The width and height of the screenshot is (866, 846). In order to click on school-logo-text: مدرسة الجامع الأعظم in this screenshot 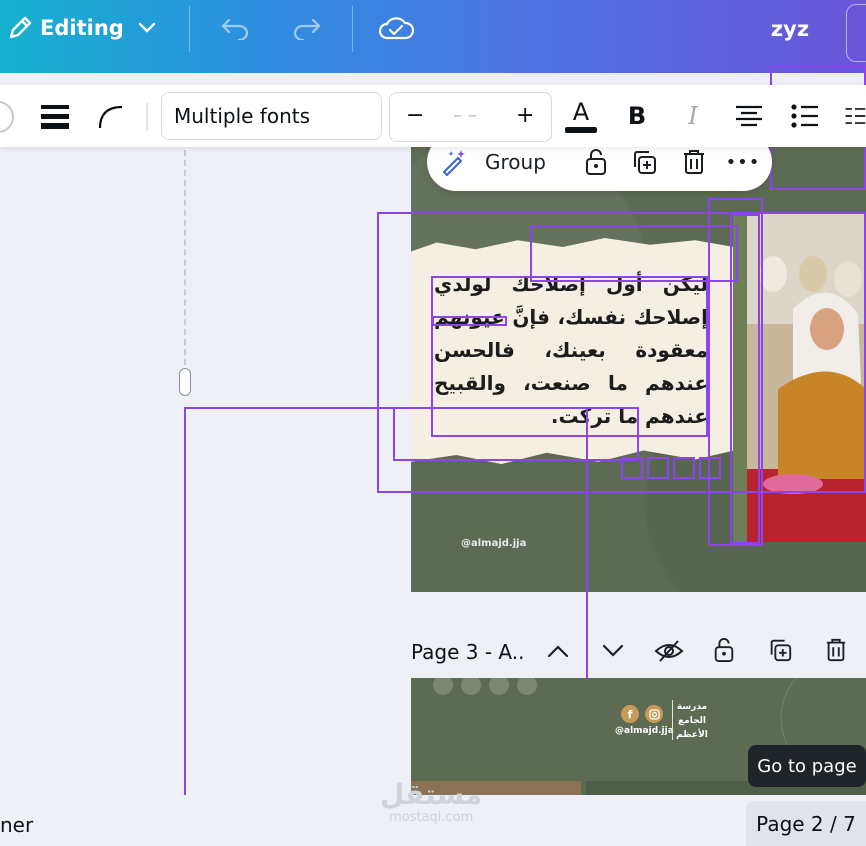, I will do `click(692, 721)`.